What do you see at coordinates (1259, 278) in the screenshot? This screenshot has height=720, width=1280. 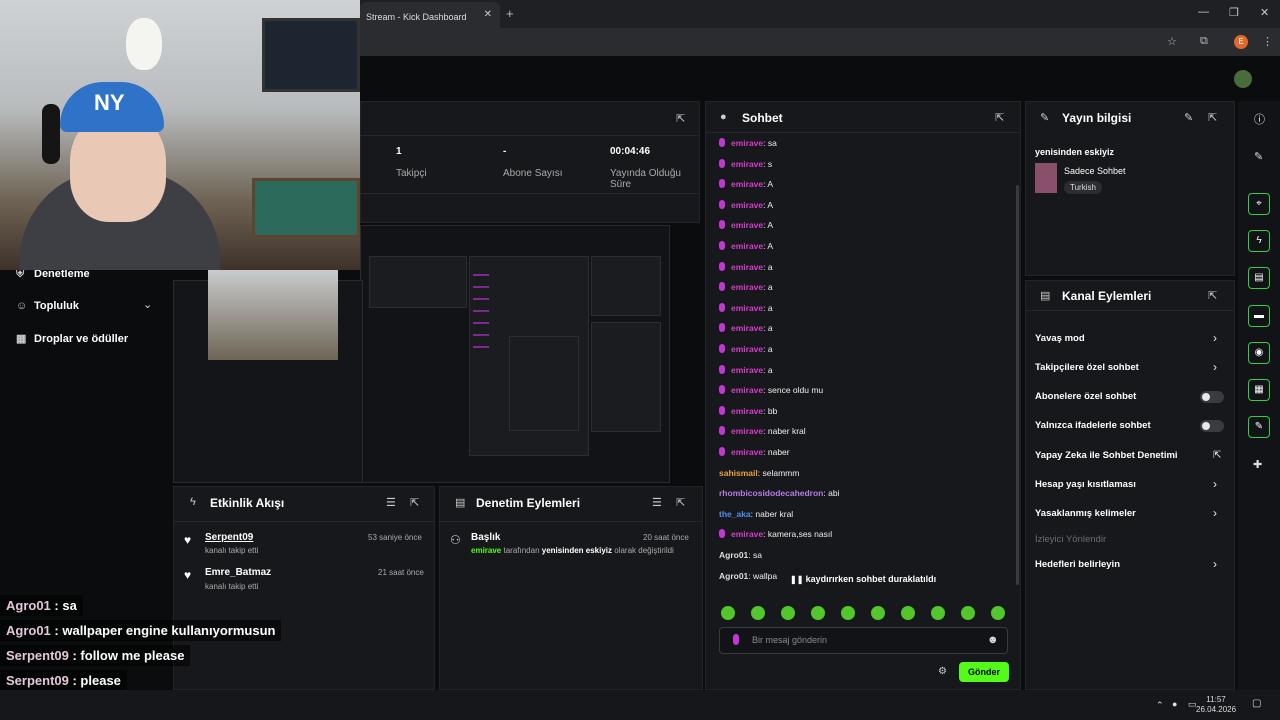 I see `rail-button: ▤` at bounding box center [1259, 278].